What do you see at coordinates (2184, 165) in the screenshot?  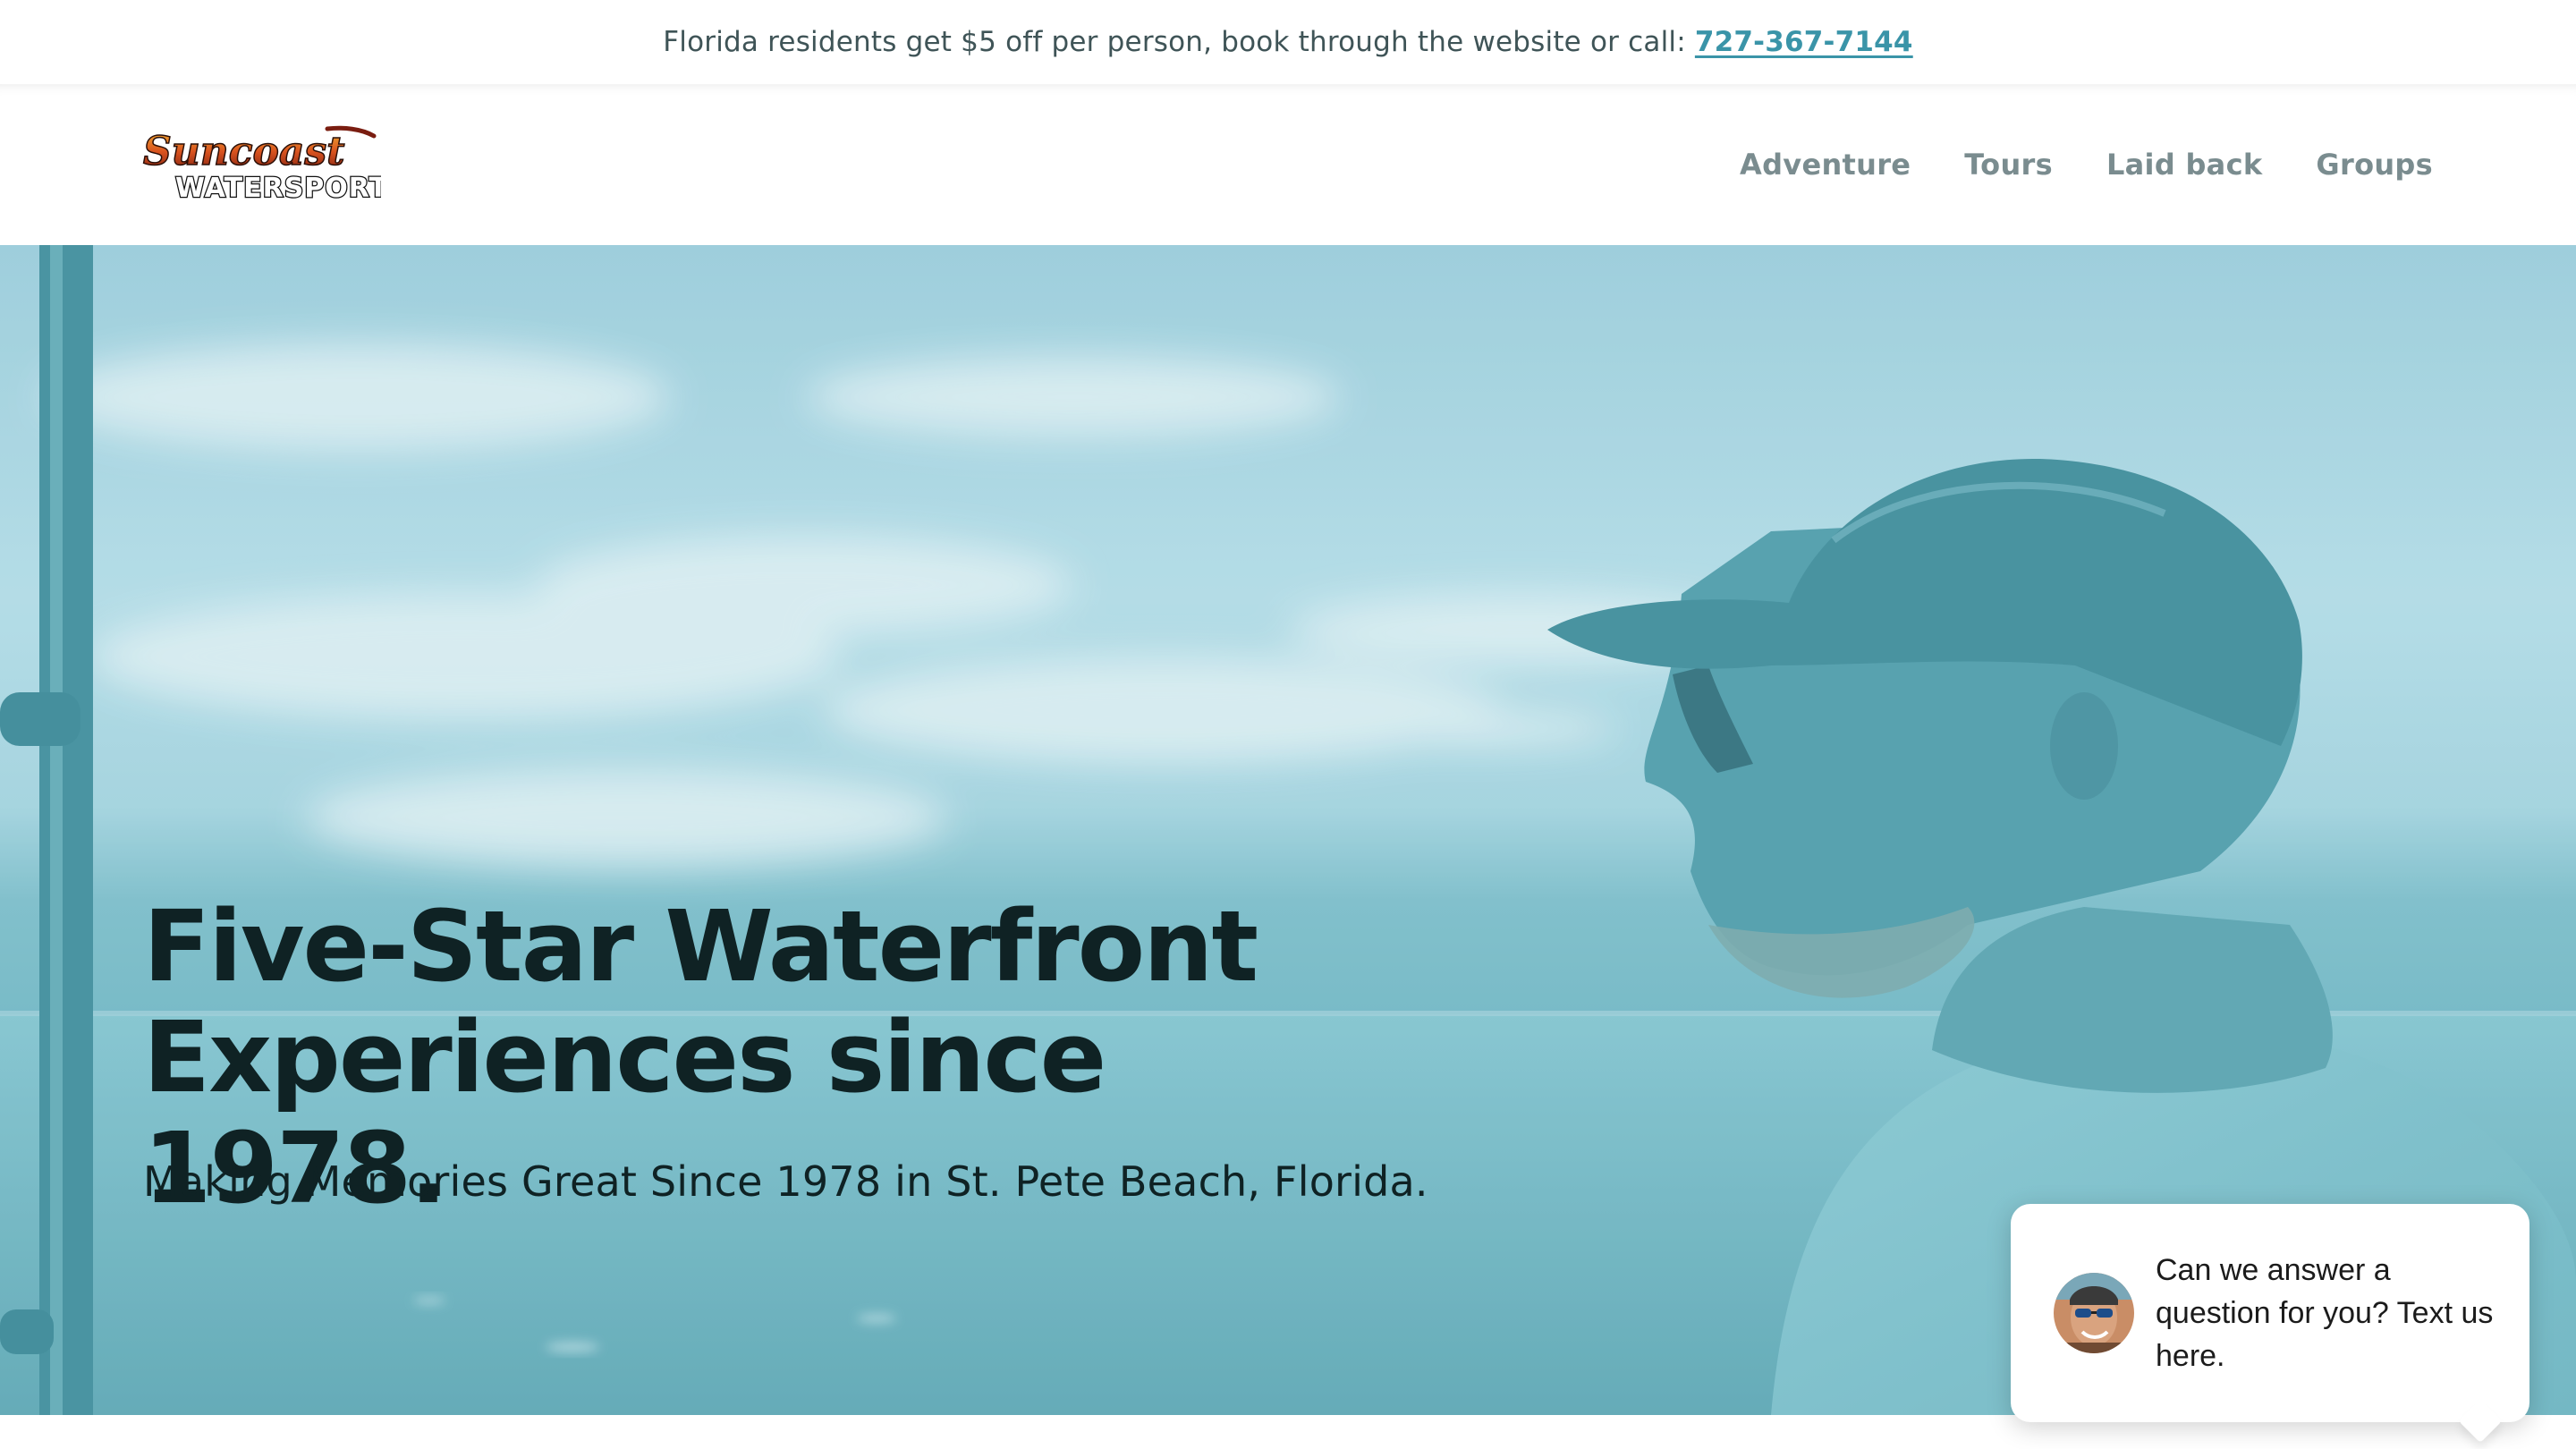 I see `nav-item-laid-back: Laid back` at bounding box center [2184, 165].